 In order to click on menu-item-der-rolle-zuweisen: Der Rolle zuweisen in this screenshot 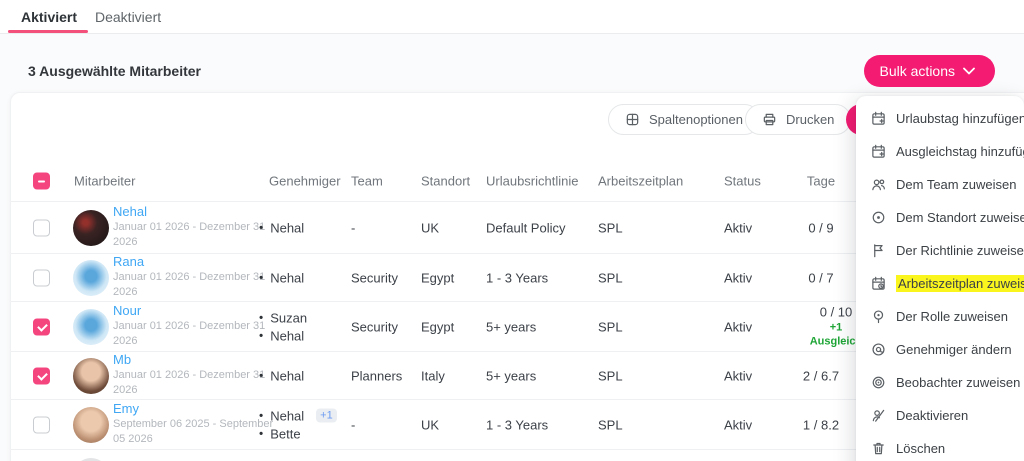, I will do `click(940, 316)`.